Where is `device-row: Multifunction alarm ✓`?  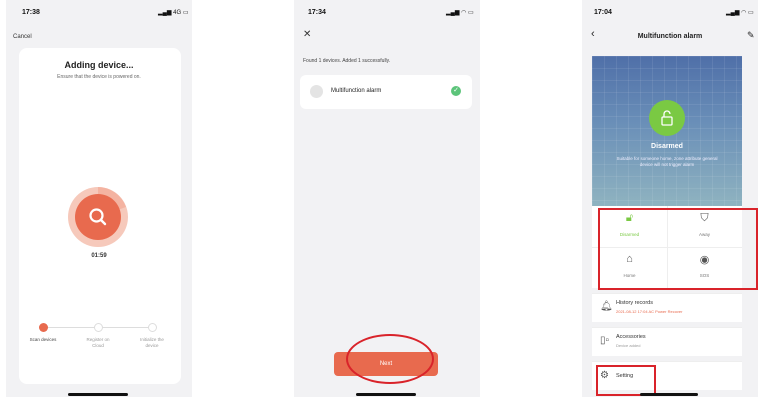 device-row: Multifunction alarm ✓ is located at coordinates (386, 92).